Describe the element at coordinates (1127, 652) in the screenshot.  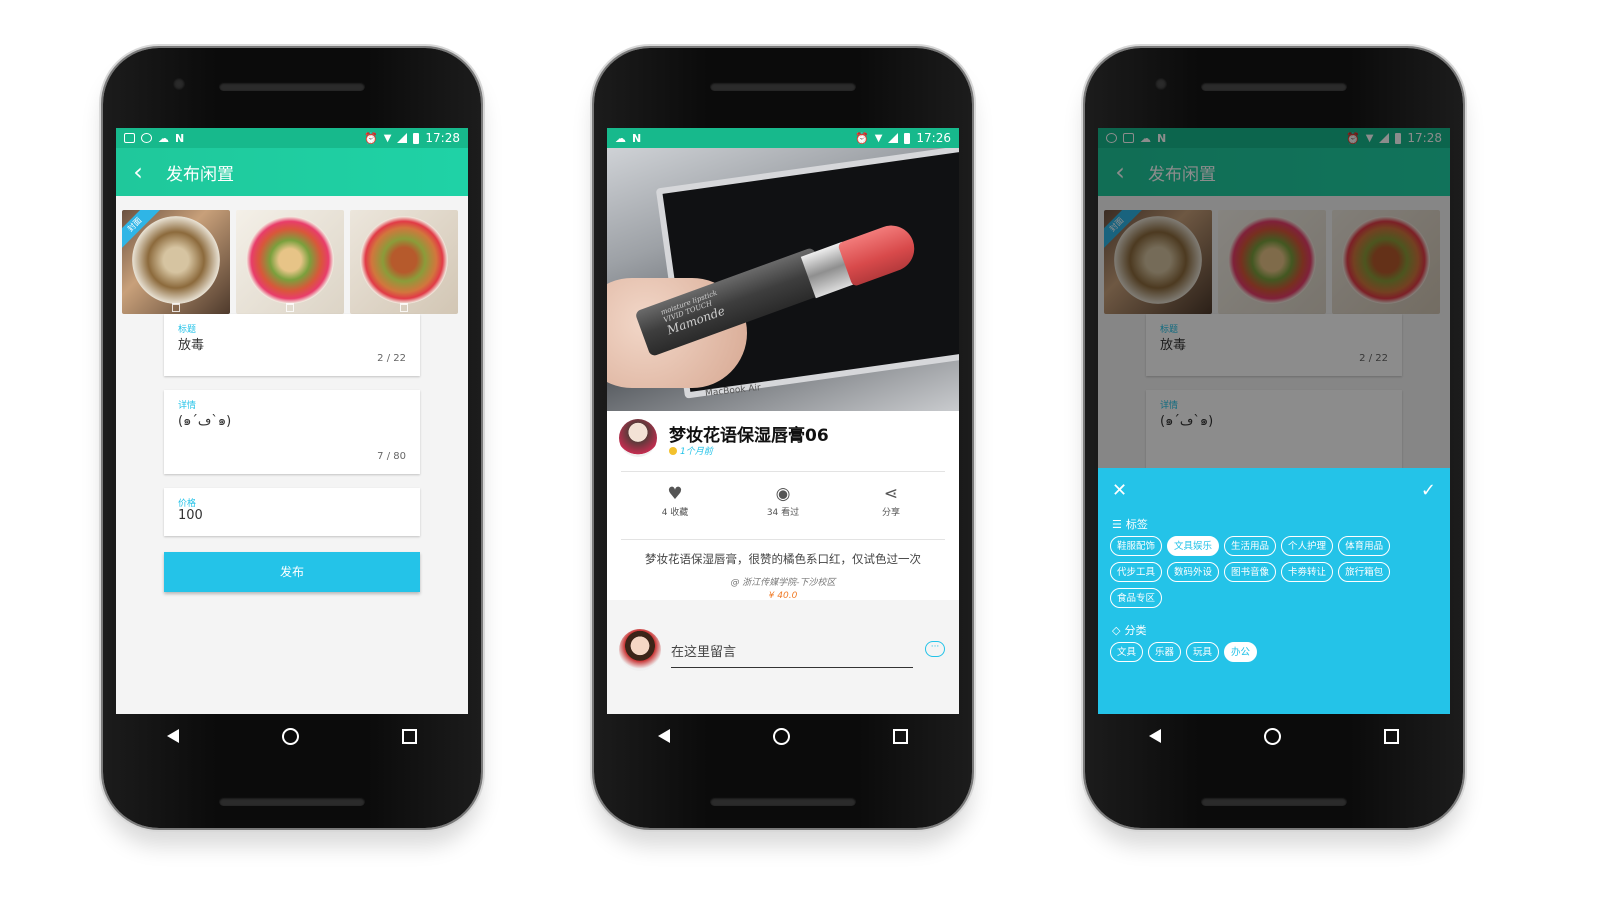
I see `category-chip: 文具` at that location.